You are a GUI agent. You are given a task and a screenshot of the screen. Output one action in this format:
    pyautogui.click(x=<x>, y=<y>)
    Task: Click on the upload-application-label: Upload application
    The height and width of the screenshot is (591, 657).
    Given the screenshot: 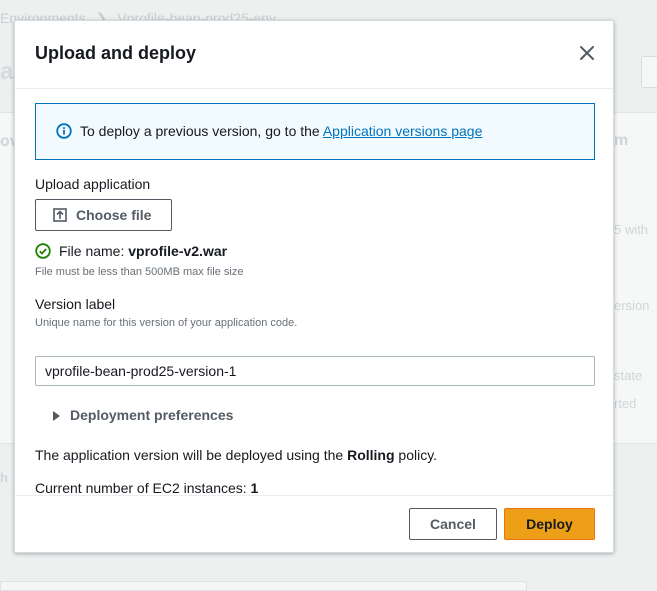 What is the action you would take?
    pyautogui.click(x=93, y=184)
    